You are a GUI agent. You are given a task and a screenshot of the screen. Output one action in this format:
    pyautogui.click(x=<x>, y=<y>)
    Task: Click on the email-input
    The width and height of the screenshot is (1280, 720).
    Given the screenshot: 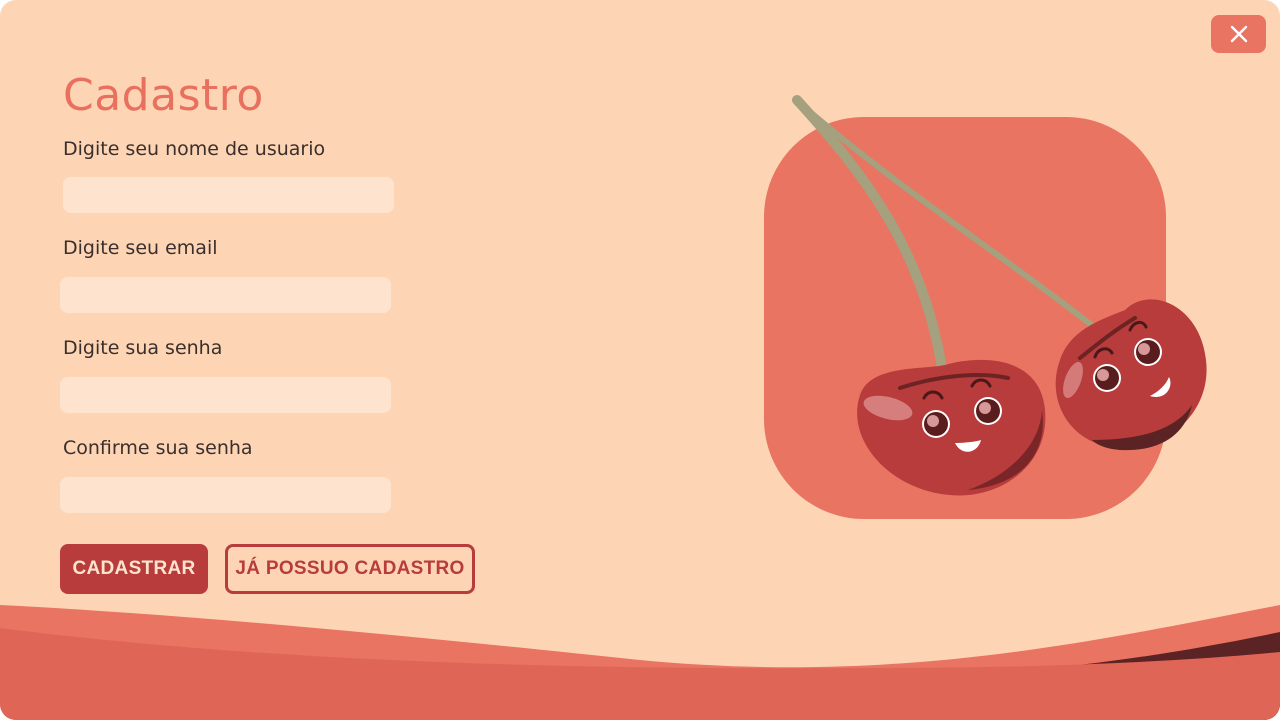 What is the action you would take?
    pyautogui.click(x=225, y=295)
    